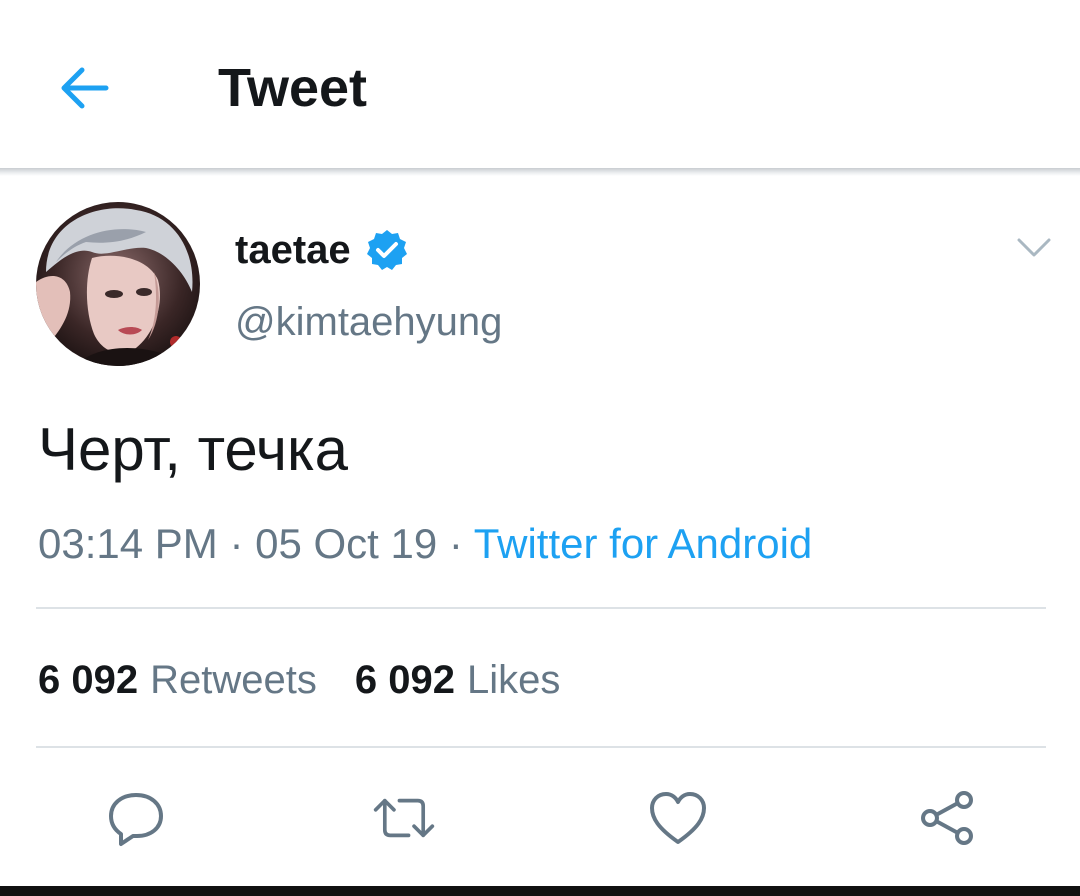 The width and height of the screenshot is (1080, 896). I want to click on tweet-date: 05 Oct 19, so click(346, 543).